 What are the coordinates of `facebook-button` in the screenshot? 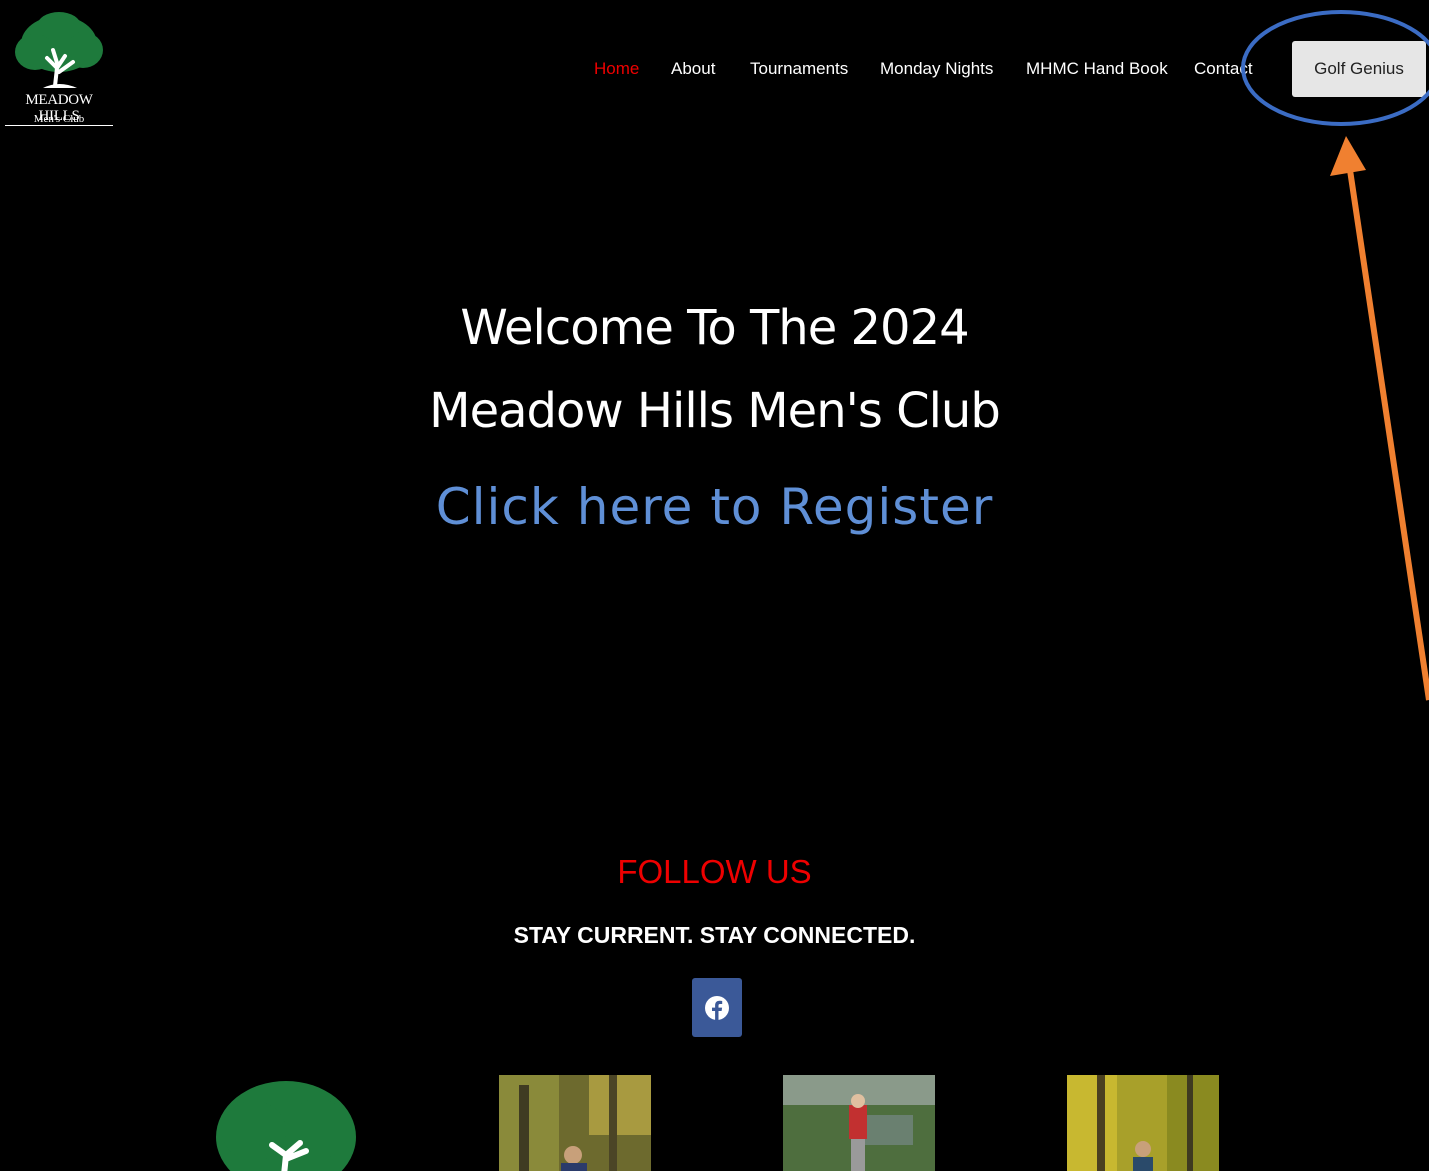 It's located at (717, 1007).